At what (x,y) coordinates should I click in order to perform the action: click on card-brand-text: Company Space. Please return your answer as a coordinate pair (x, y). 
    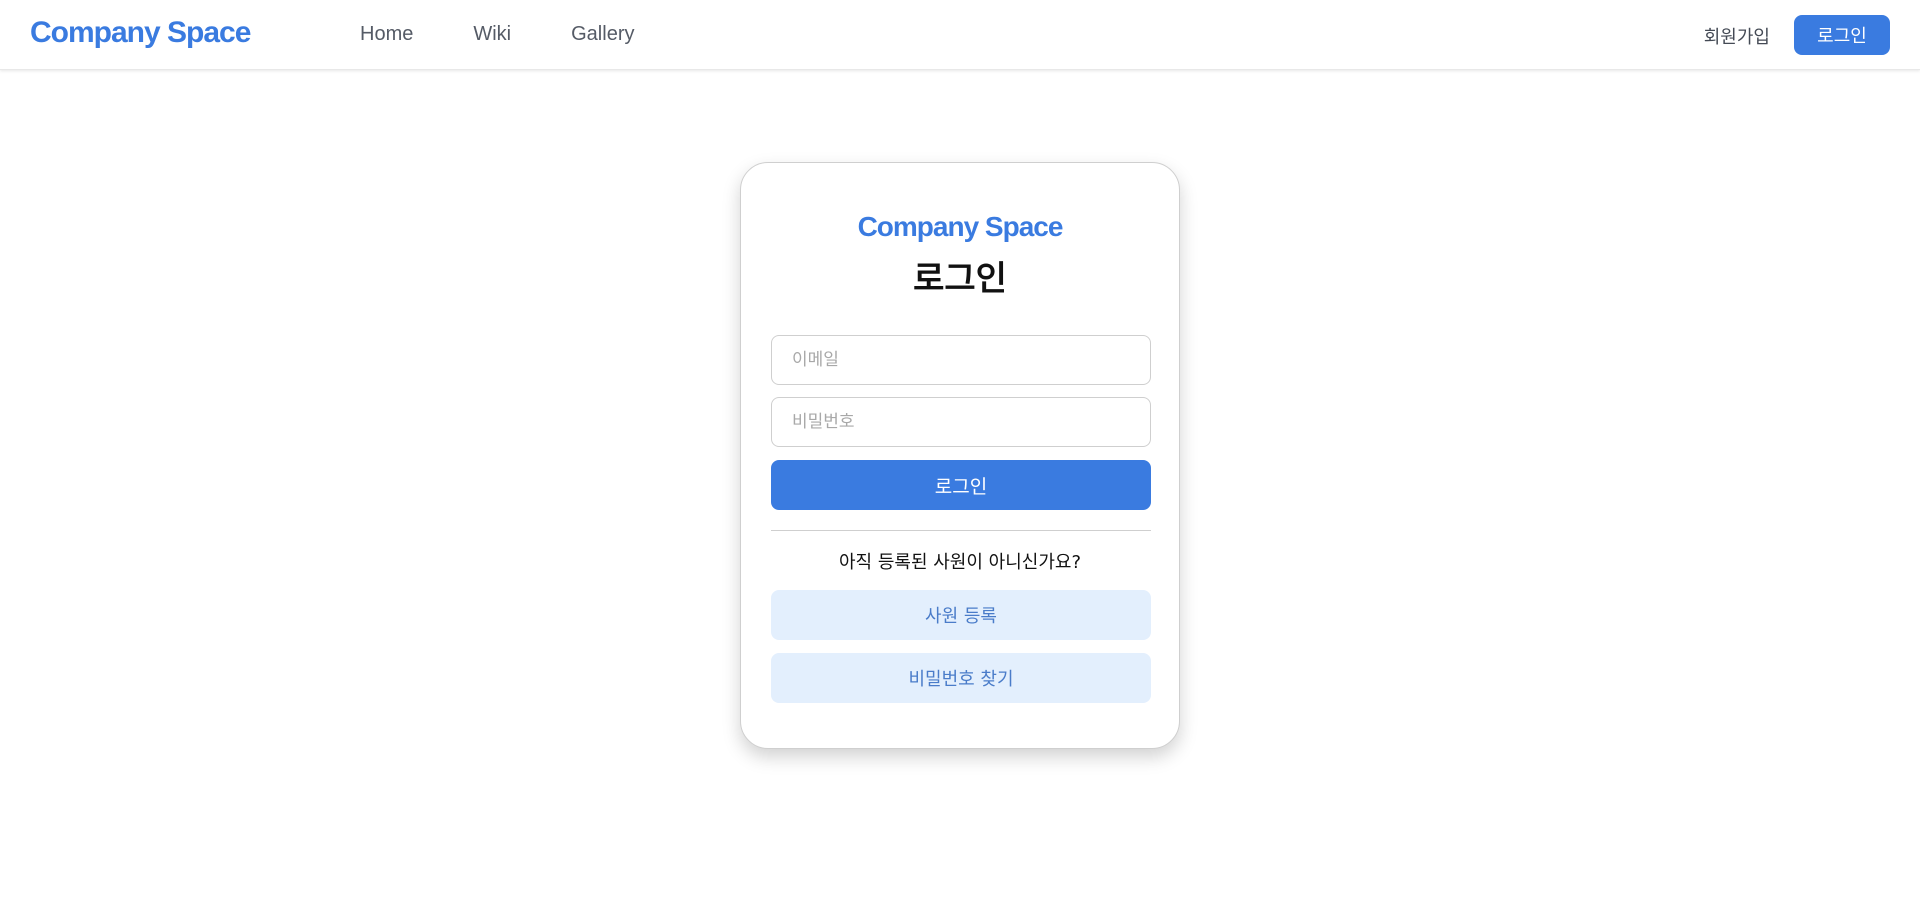
    Looking at the image, I should click on (960, 226).